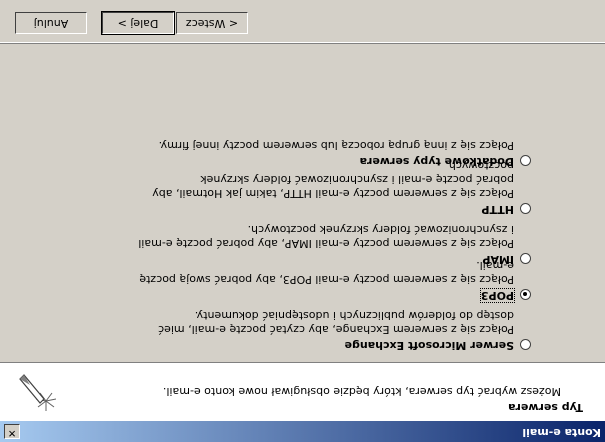 Image resolution: width=605 pixels, height=442 pixels. Describe the element at coordinates (525, 258) in the screenshot. I see `radio-imap` at that location.